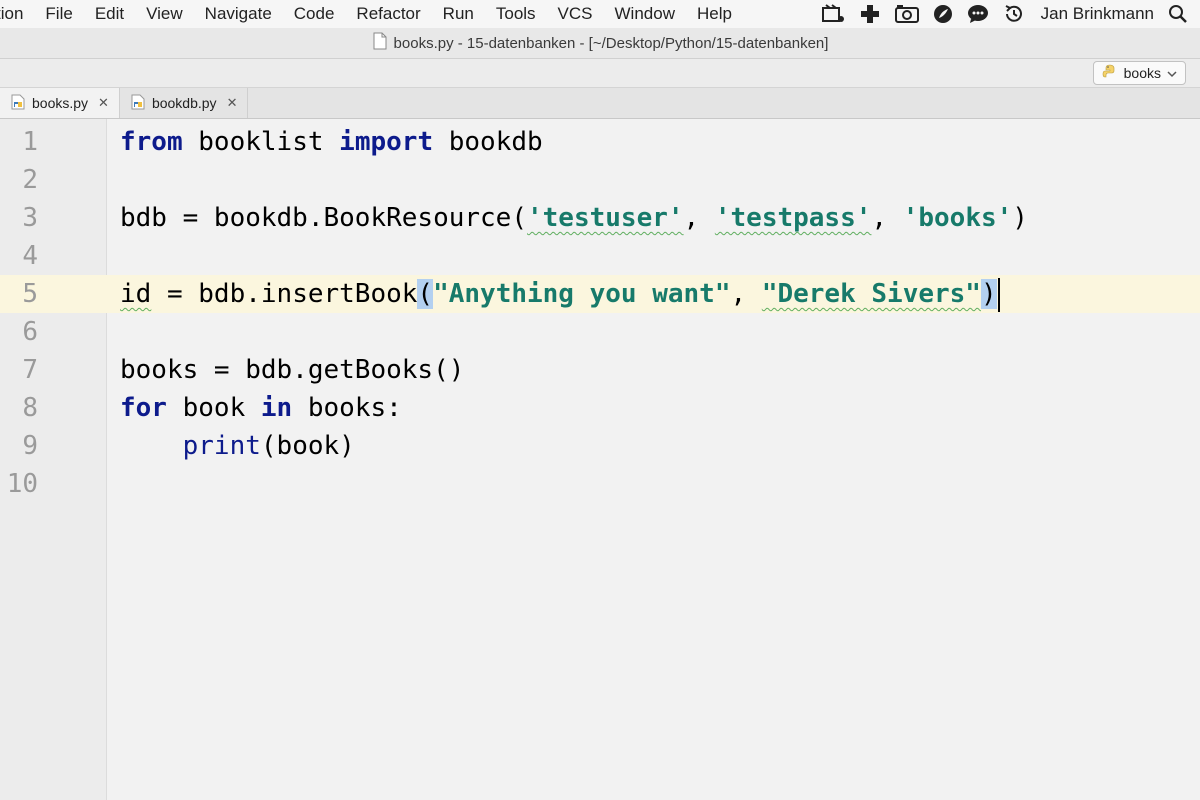 This screenshot has height=800, width=1200. What do you see at coordinates (978, 14) in the screenshot?
I see `chat-icon` at bounding box center [978, 14].